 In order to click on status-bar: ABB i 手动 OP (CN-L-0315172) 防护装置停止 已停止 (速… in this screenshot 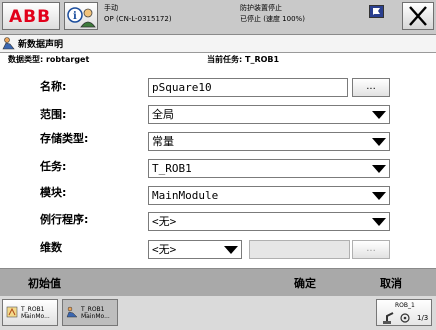, I will do `click(218, 17)`.